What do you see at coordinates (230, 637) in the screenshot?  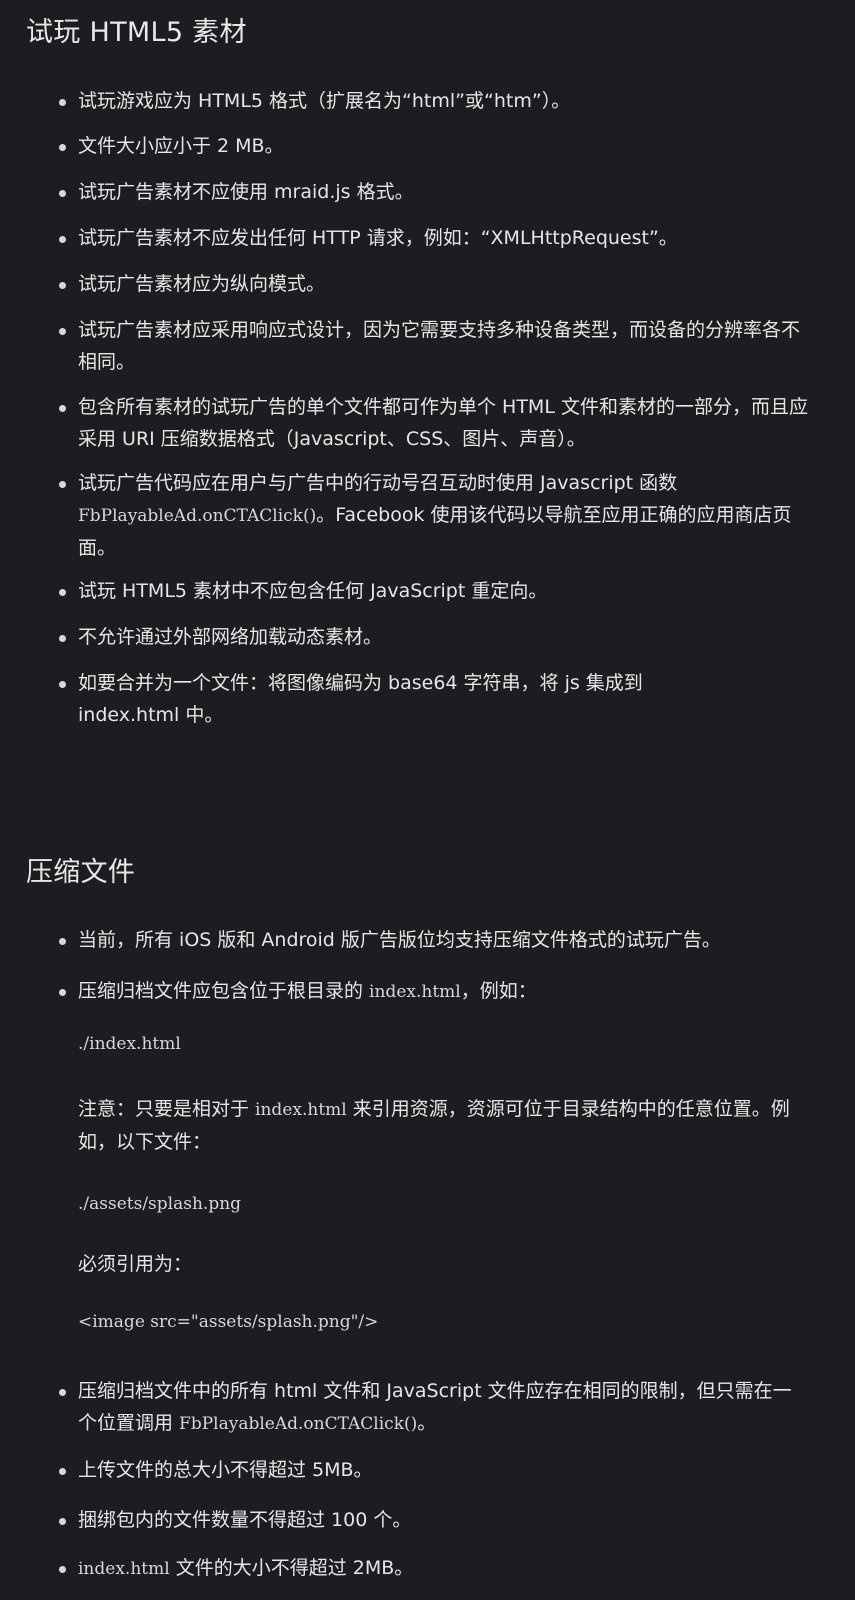 I see `list-item-text: 不允许通过外部网络加载动态素材。` at bounding box center [230, 637].